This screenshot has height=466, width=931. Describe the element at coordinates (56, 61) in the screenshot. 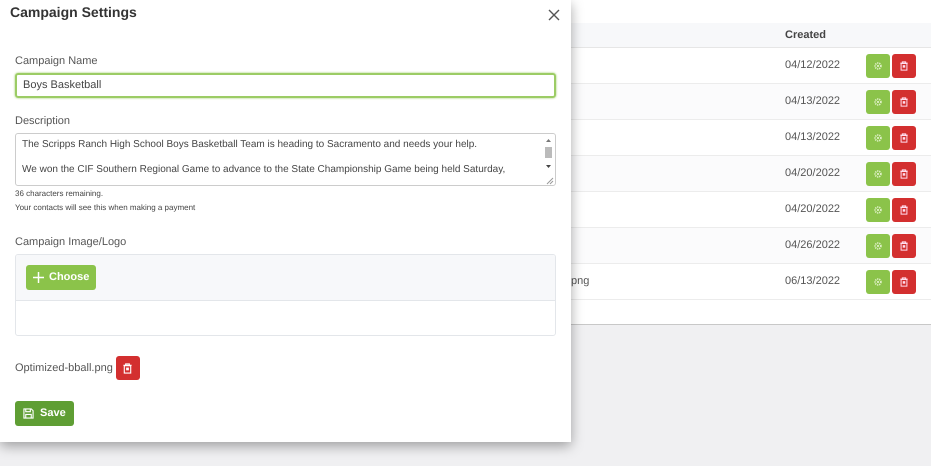

I see `field-label: Campaign Name` at that location.